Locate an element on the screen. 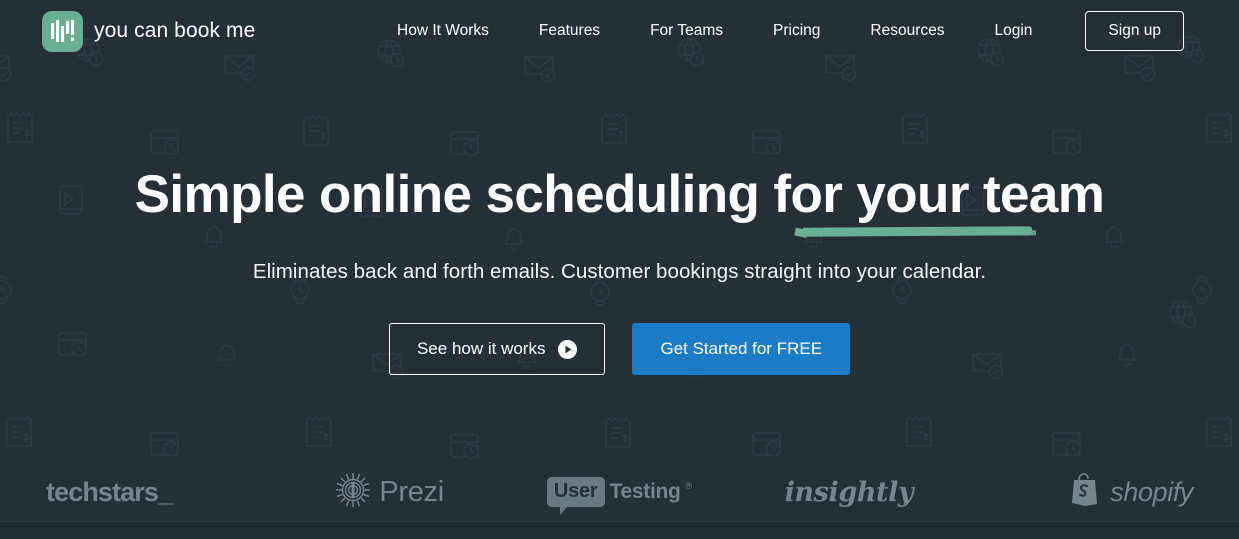 This screenshot has width=1239, height=539. page-bottom-band is located at coordinates (619, 530).